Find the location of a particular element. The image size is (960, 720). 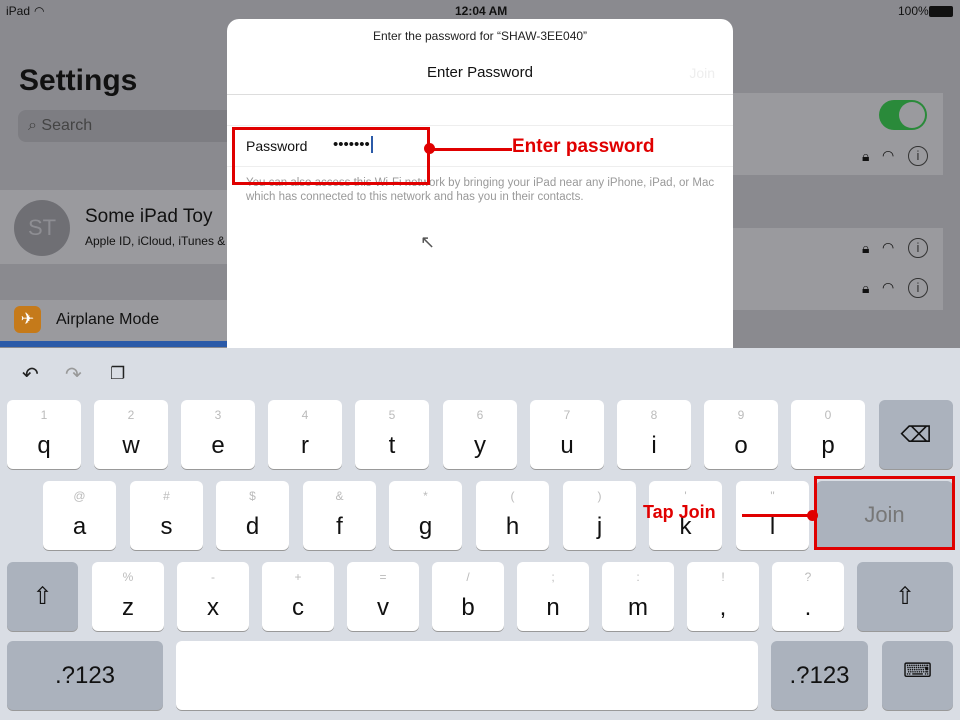

key-secondary: : is located at coordinates (638, 577).